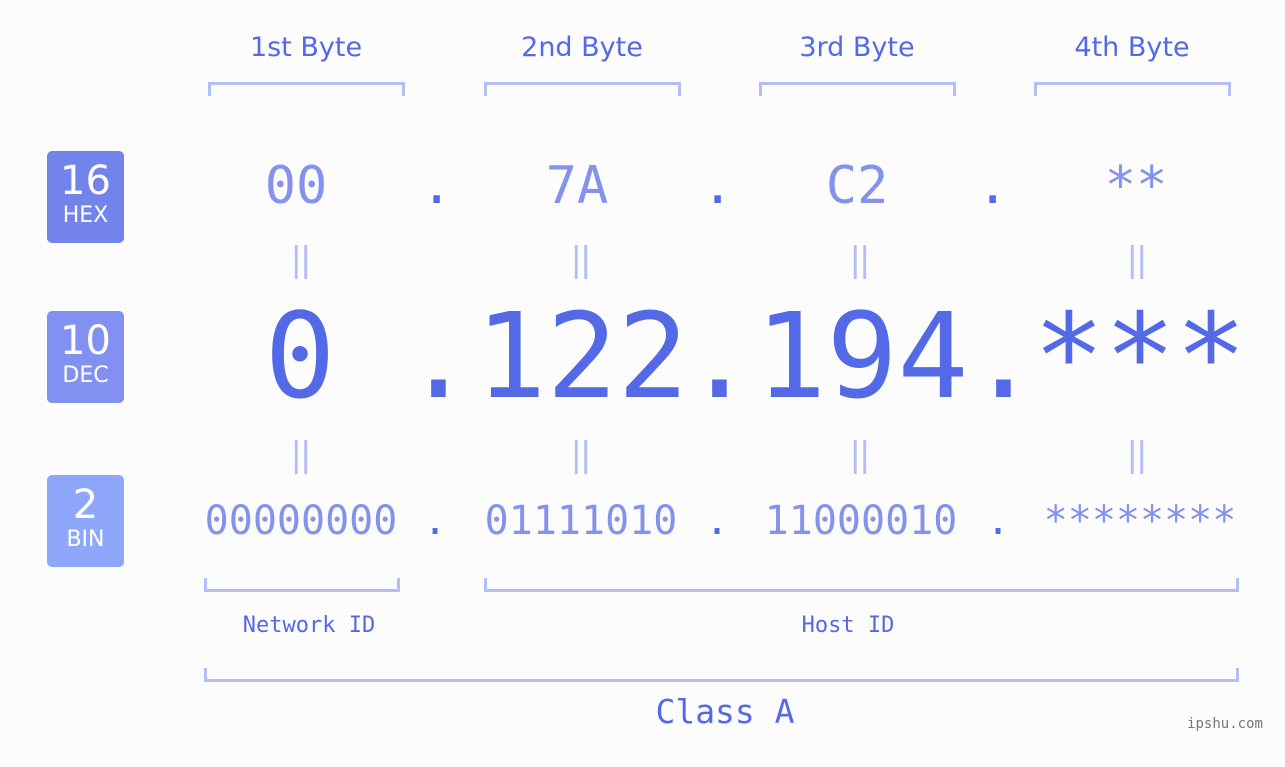 Image resolution: width=1285 pixels, height=767 pixels. Describe the element at coordinates (848, 625) in the screenshot. I see `host-id-label: Host ID` at that location.